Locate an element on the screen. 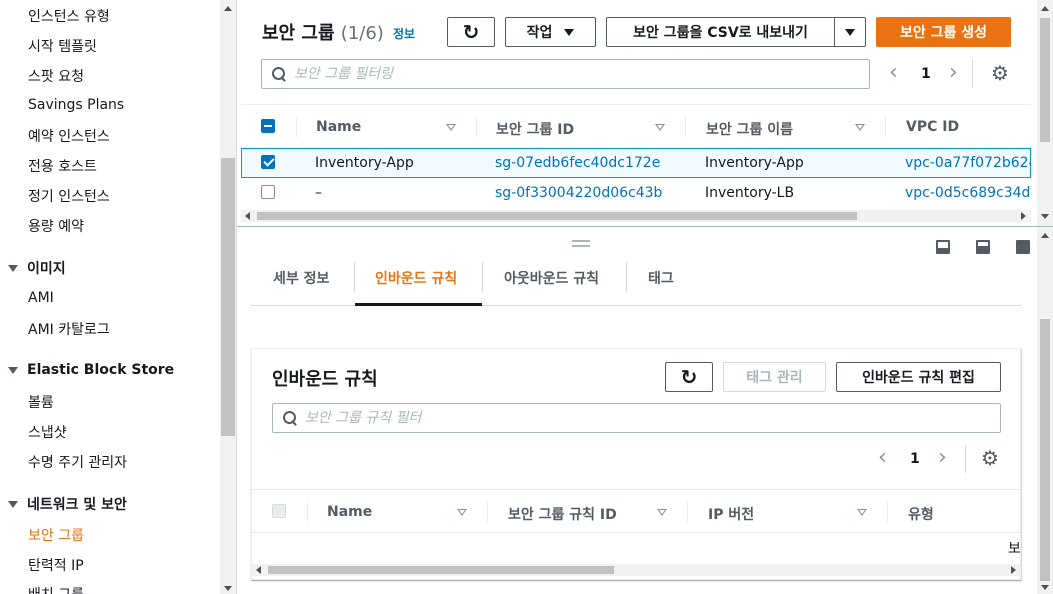  cell-group-name: Inventory-LB is located at coordinates (750, 193).